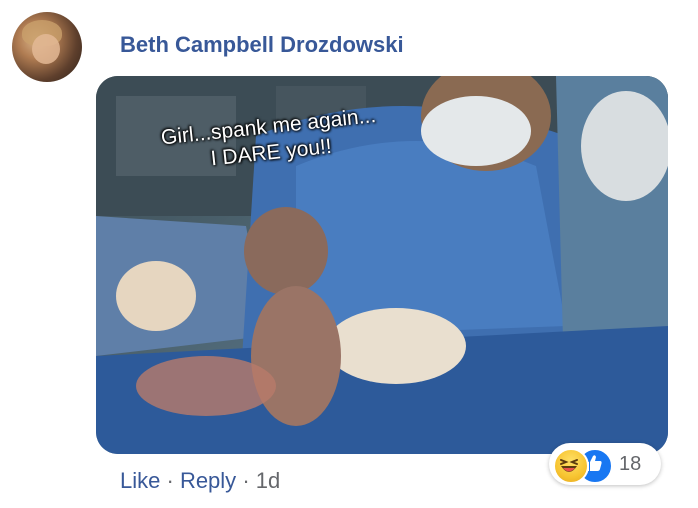  I want to click on timestamp: 1d, so click(268, 480).